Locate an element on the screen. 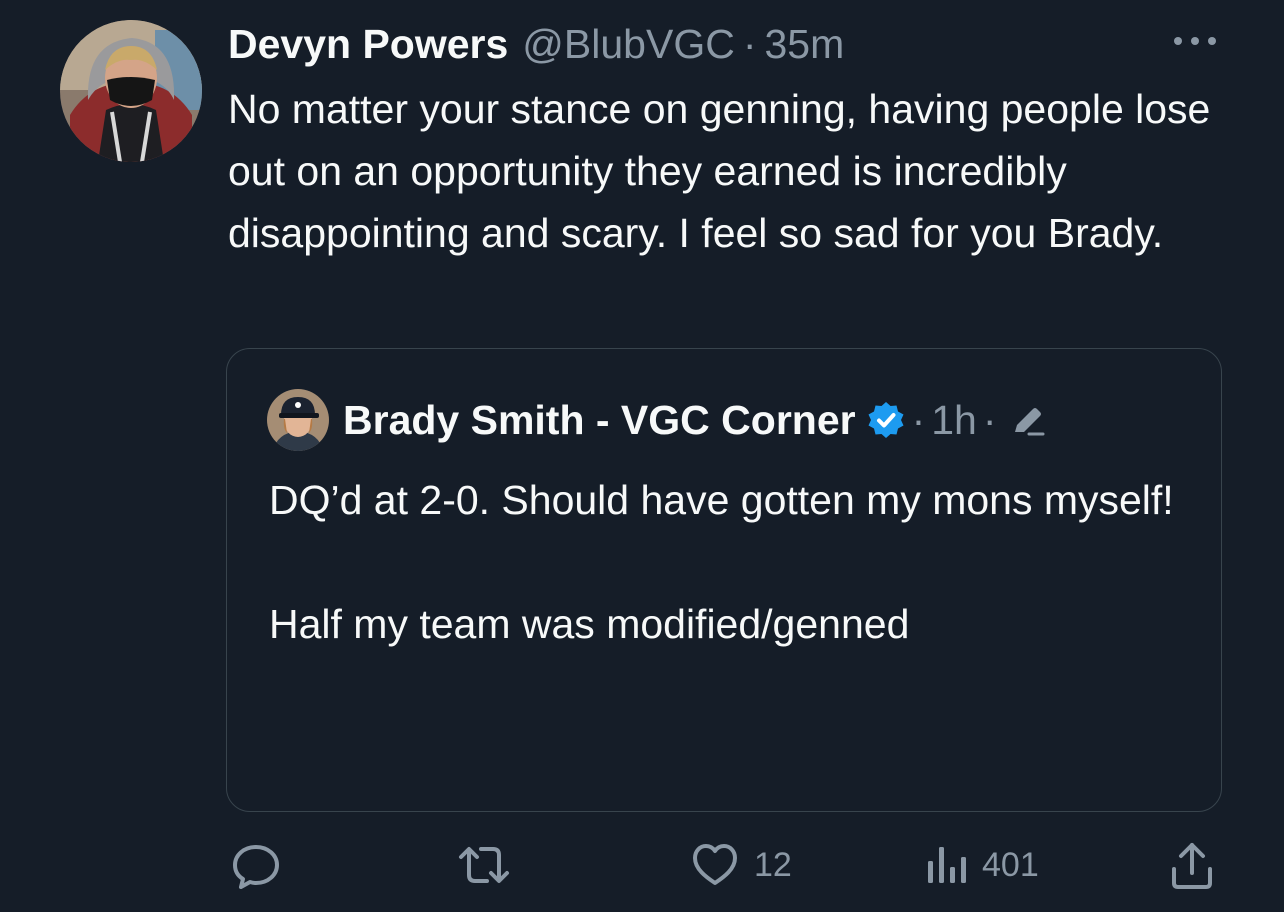 The image size is (1284, 912). views-bar-chart-icon is located at coordinates (947, 865).